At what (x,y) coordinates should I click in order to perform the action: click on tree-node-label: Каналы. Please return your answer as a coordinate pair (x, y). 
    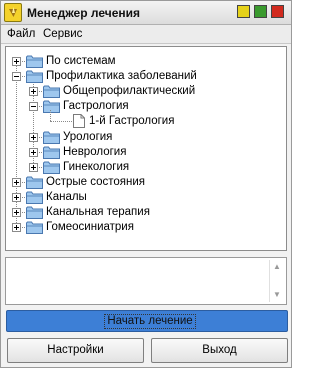
    Looking at the image, I should click on (66, 196).